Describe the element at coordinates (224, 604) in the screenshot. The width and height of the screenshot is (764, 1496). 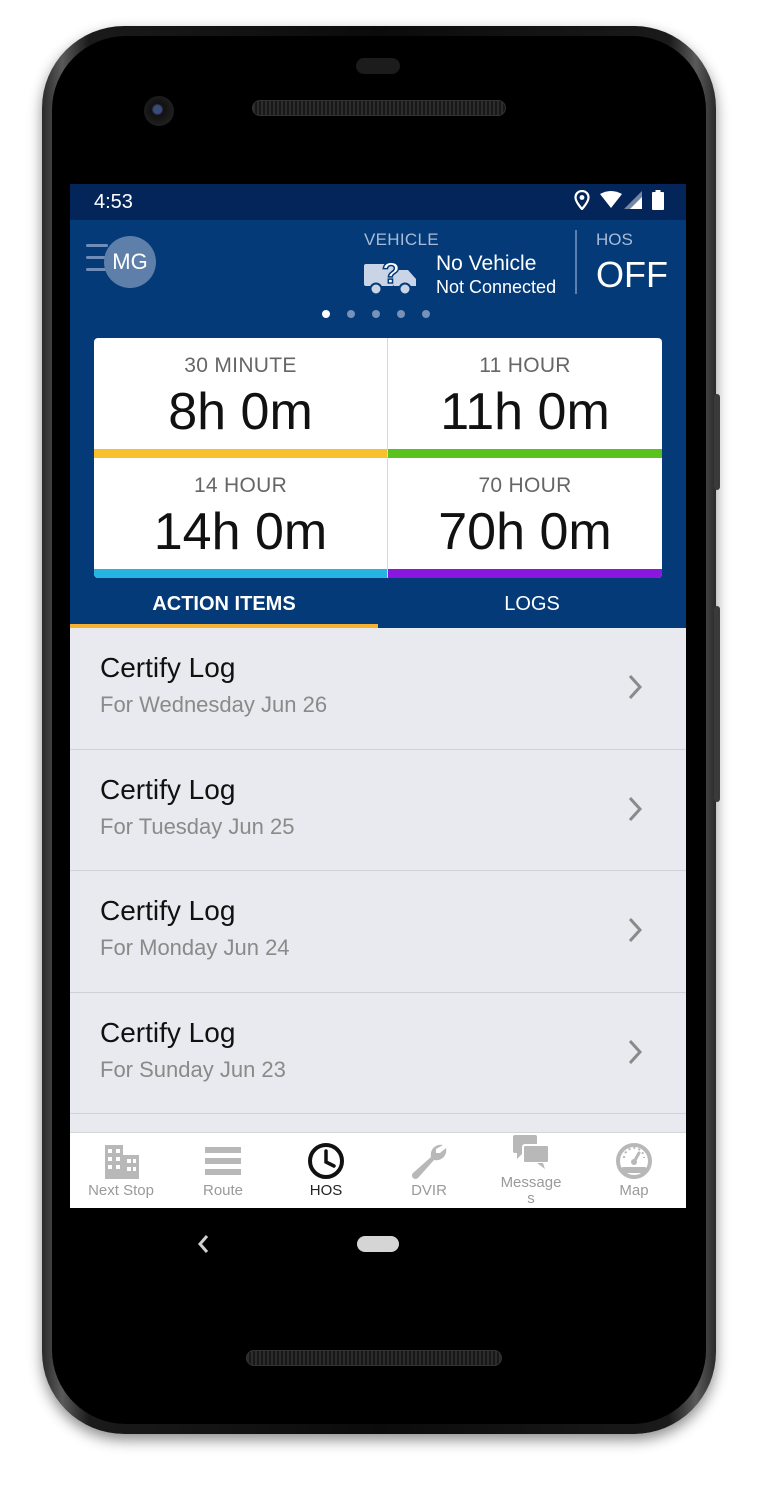
I see `tab-label: ACTION ITEMS` at that location.